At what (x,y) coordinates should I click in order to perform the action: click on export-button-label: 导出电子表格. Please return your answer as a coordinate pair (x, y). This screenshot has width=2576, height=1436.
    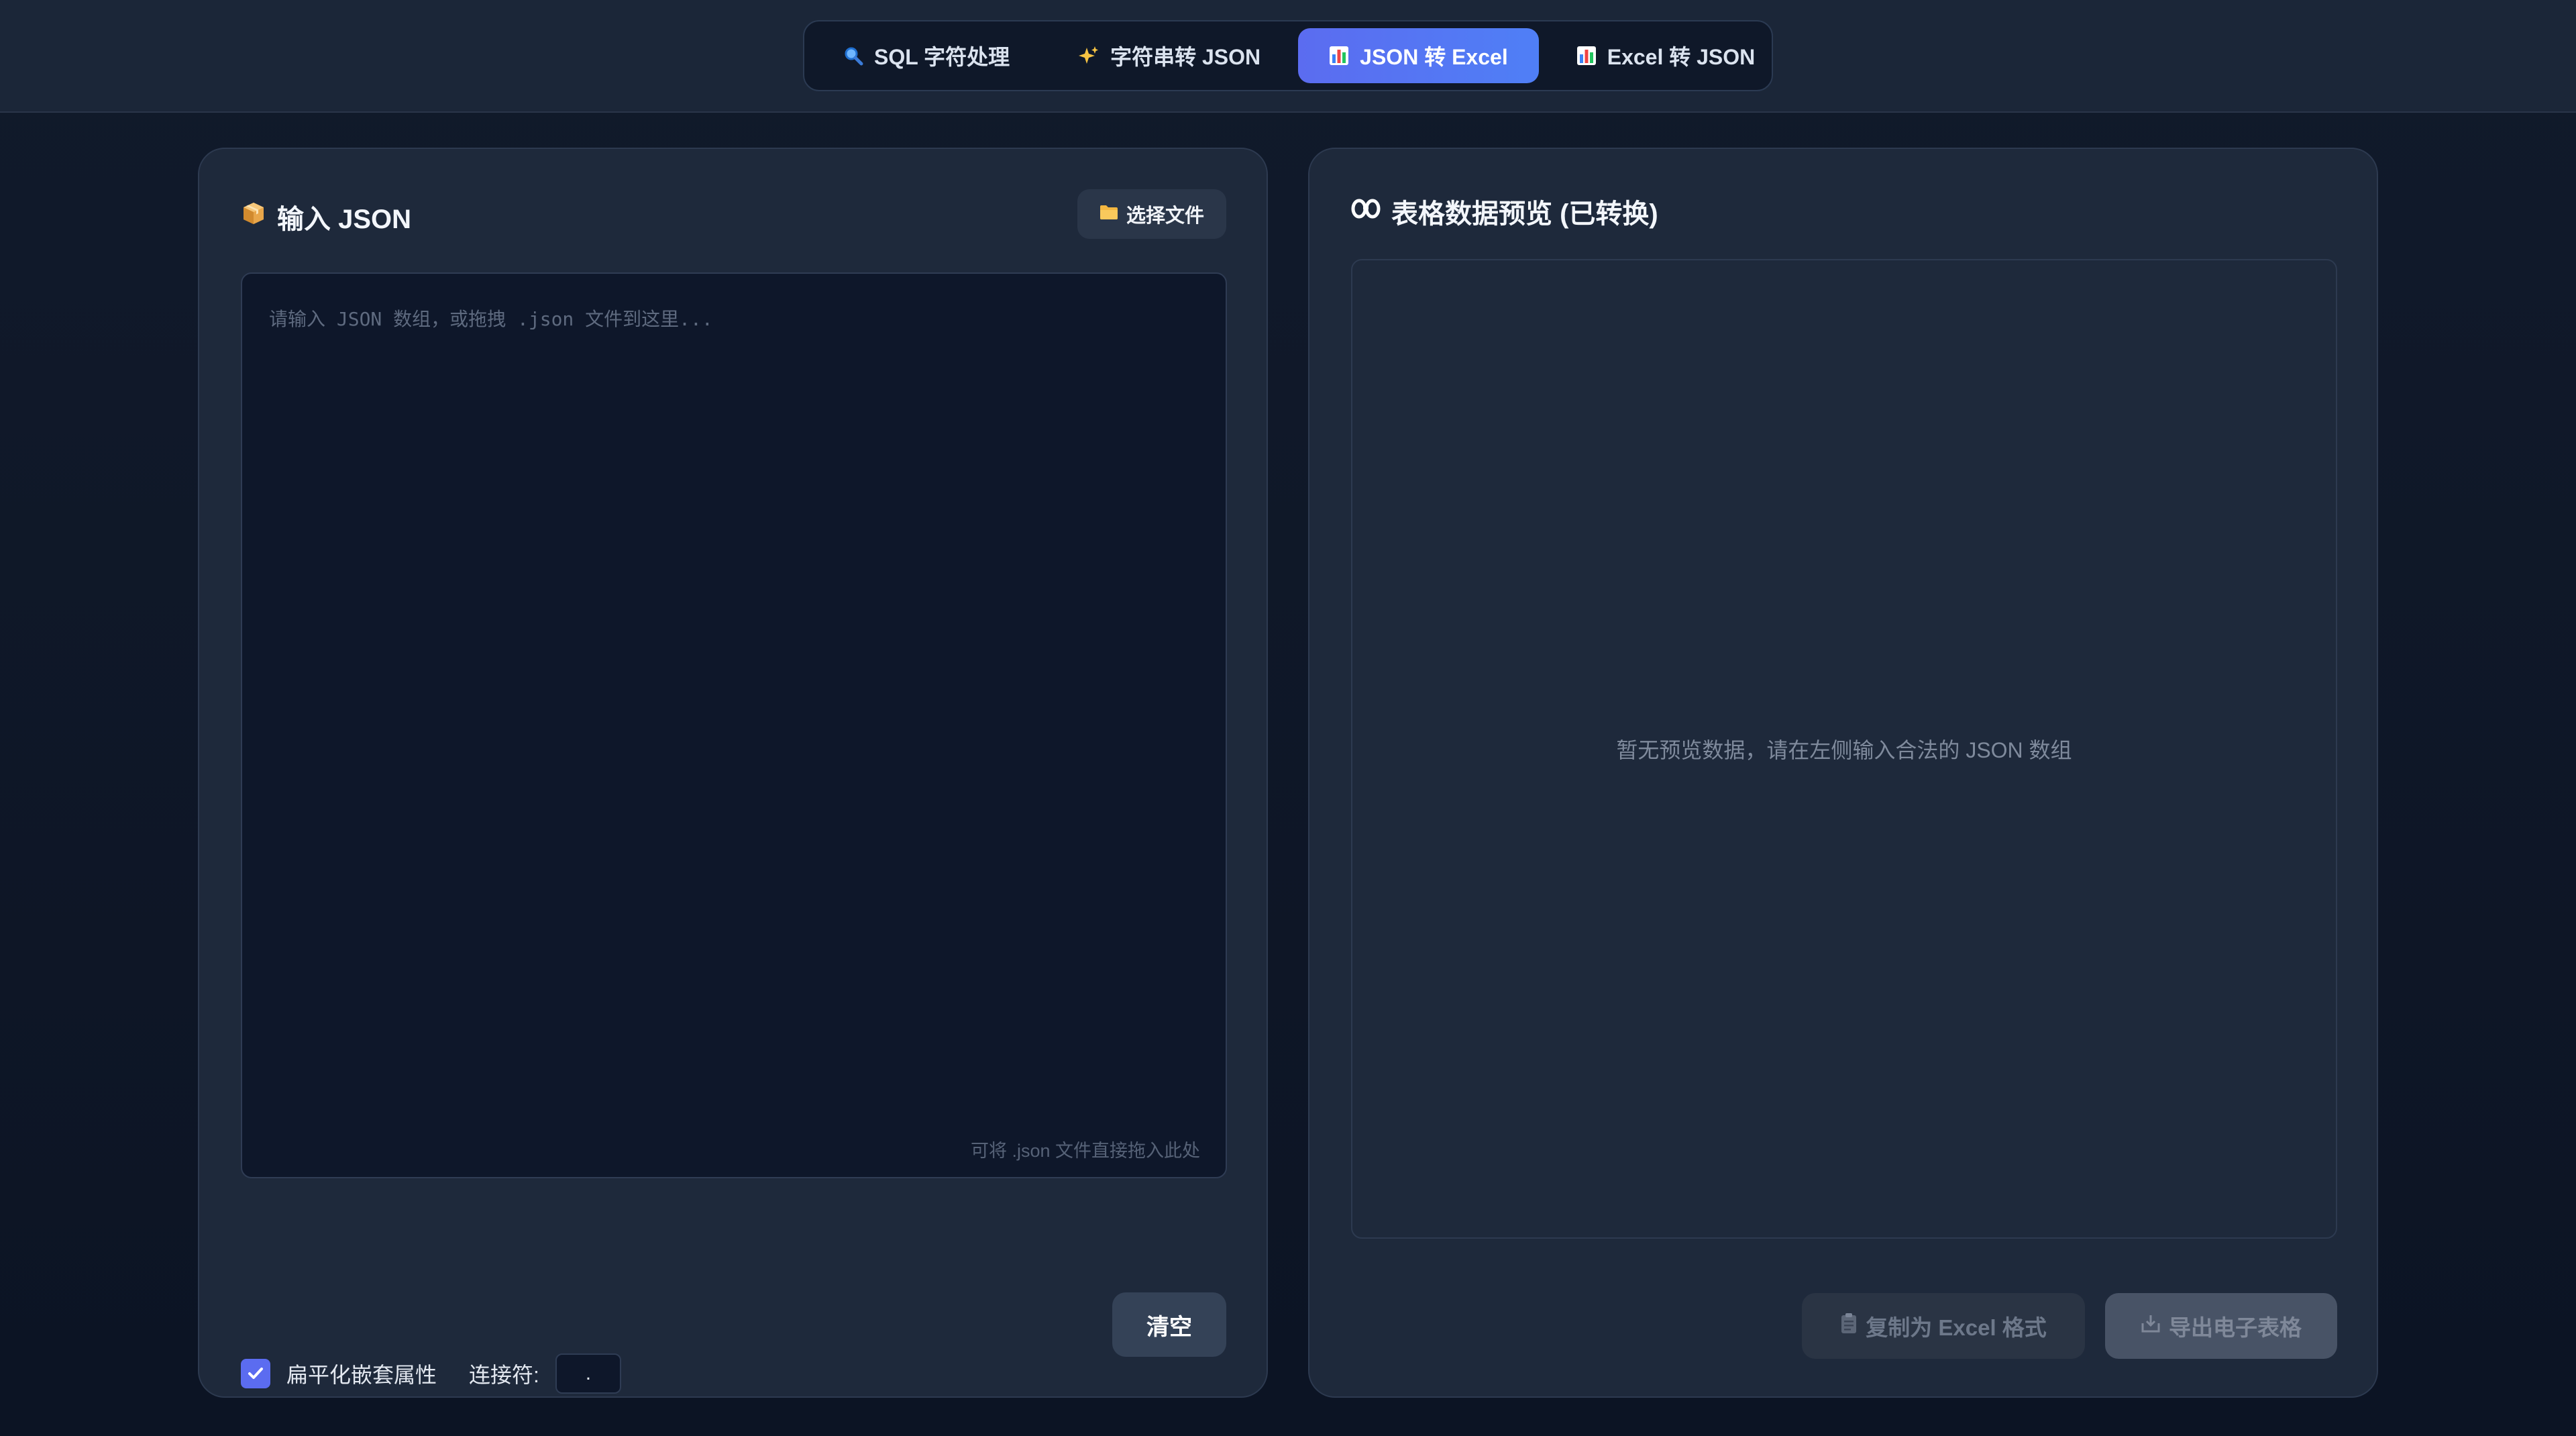
    Looking at the image, I should click on (2235, 1327).